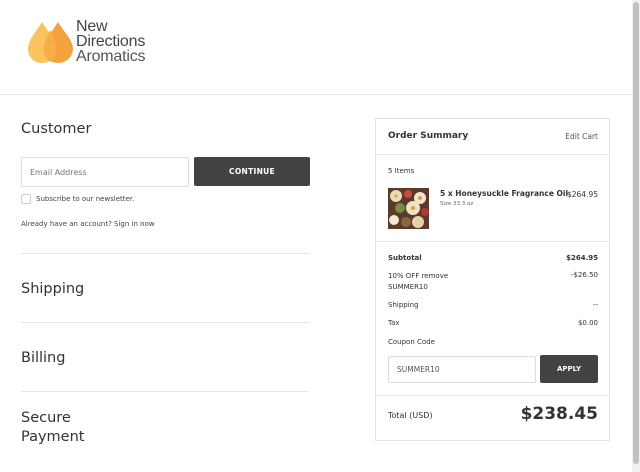  Describe the element at coordinates (92, 26) in the screenshot. I see `brand-line-1: New` at that location.